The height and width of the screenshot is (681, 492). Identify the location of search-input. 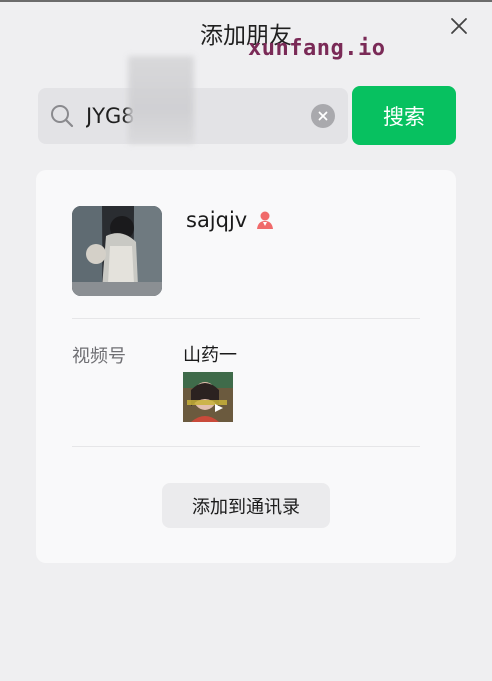
(196, 116).